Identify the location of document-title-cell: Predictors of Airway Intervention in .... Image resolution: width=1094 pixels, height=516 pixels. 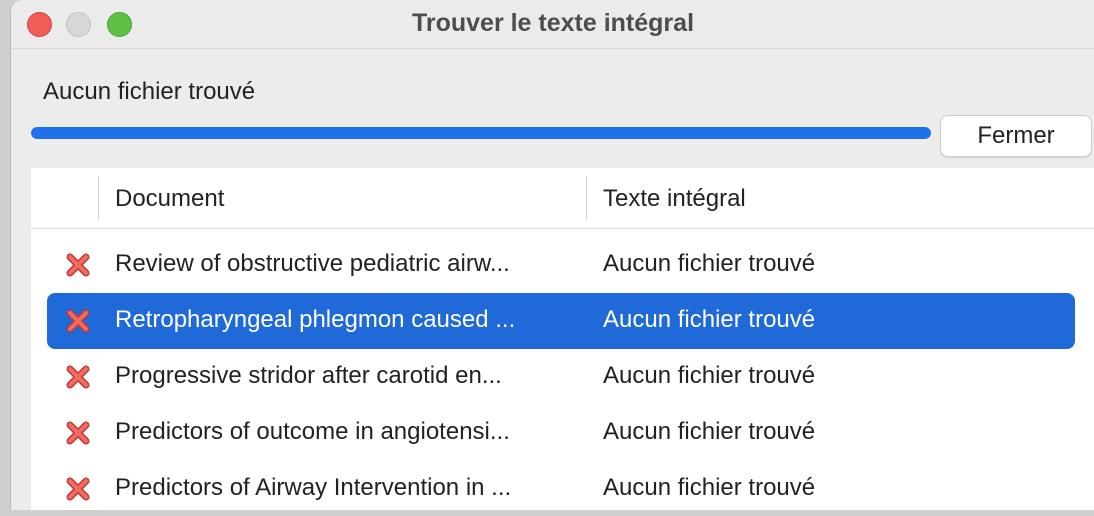
(313, 487).